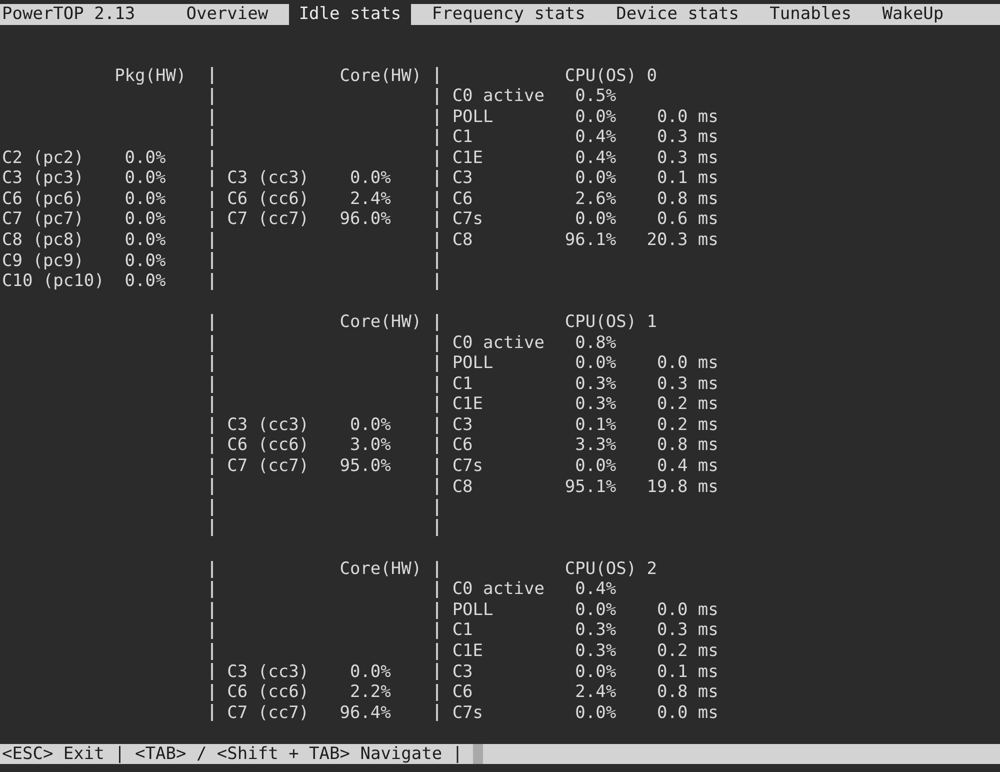 Image resolution: width=1000 pixels, height=772 pixels. Describe the element at coordinates (595, 96) in the screenshot. I see `cpu-residency-percent: 0.5%` at that location.